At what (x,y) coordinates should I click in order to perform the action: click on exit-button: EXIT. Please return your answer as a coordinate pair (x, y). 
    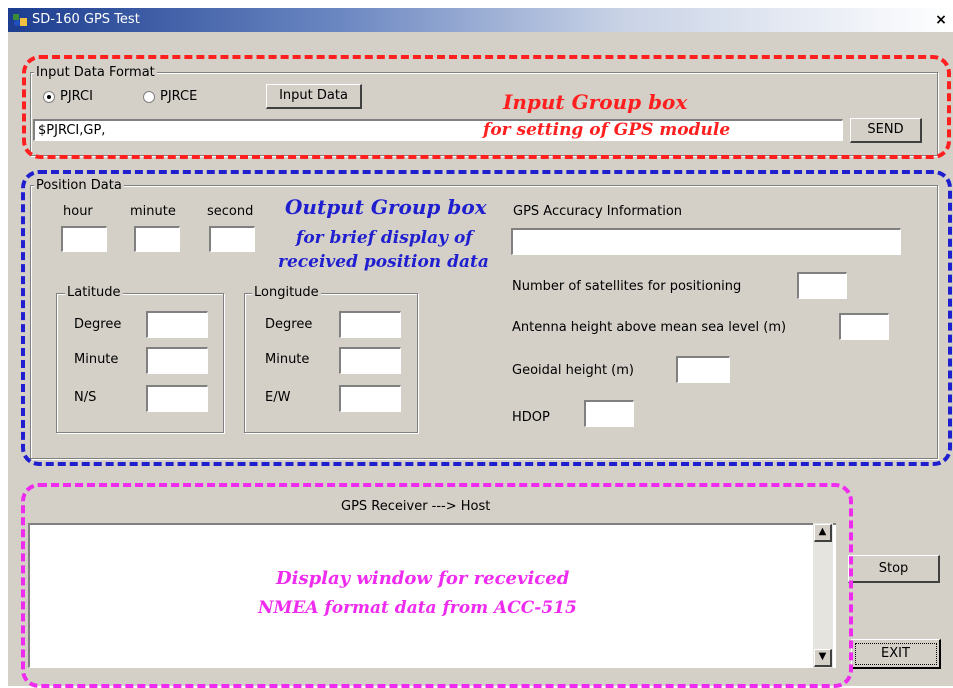
    Looking at the image, I should click on (896, 654).